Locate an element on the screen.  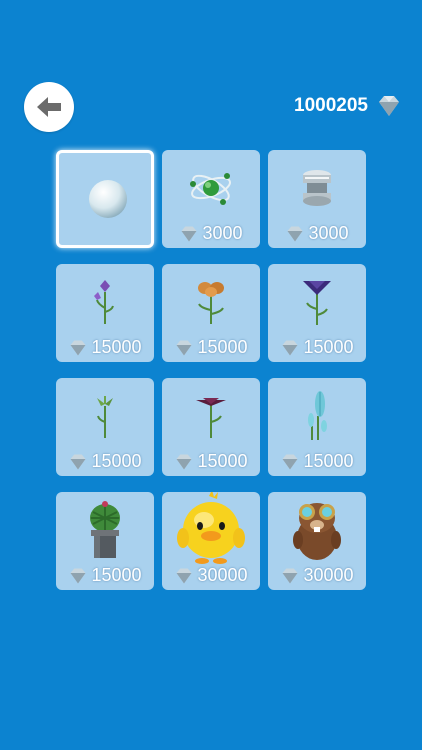
yellow-duck-image is located at coordinates (211, 530).